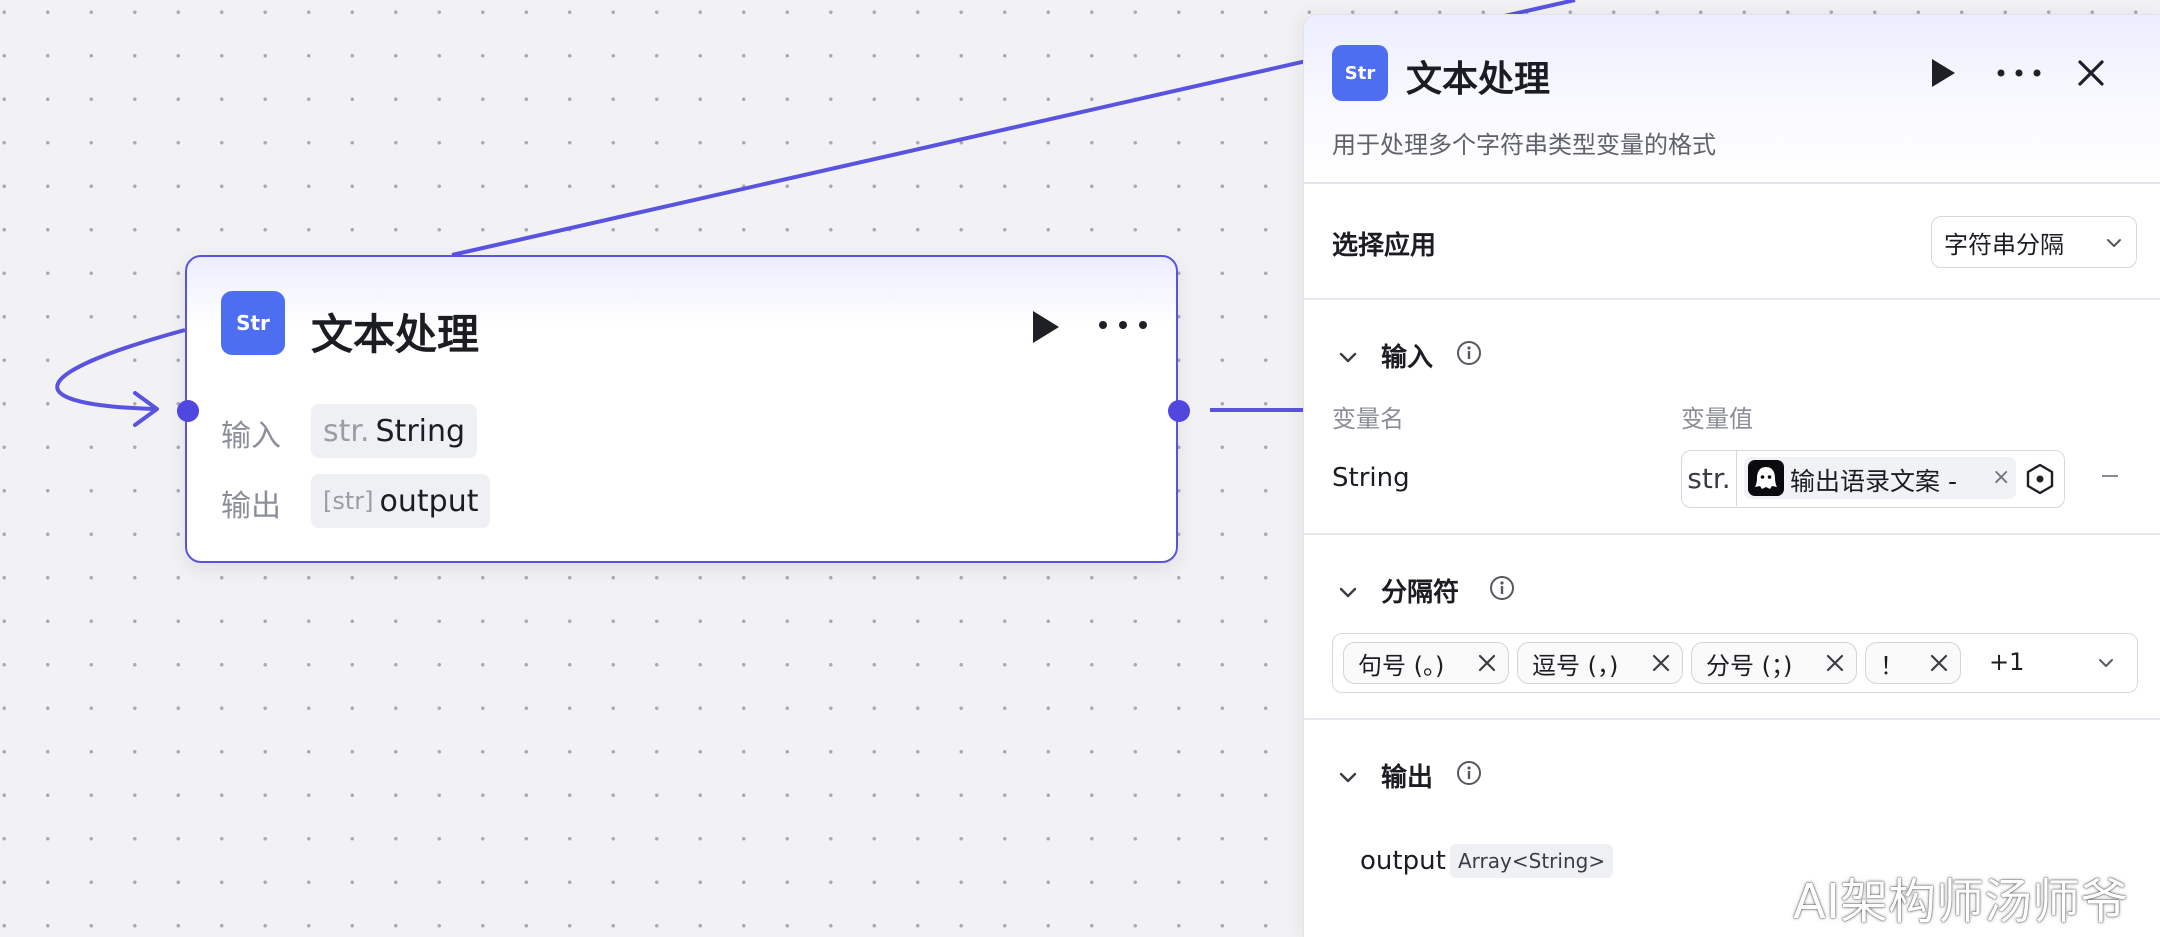 This screenshot has width=2160, height=937. What do you see at coordinates (146, 409) in the screenshot?
I see `edge-arrowhead` at bounding box center [146, 409].